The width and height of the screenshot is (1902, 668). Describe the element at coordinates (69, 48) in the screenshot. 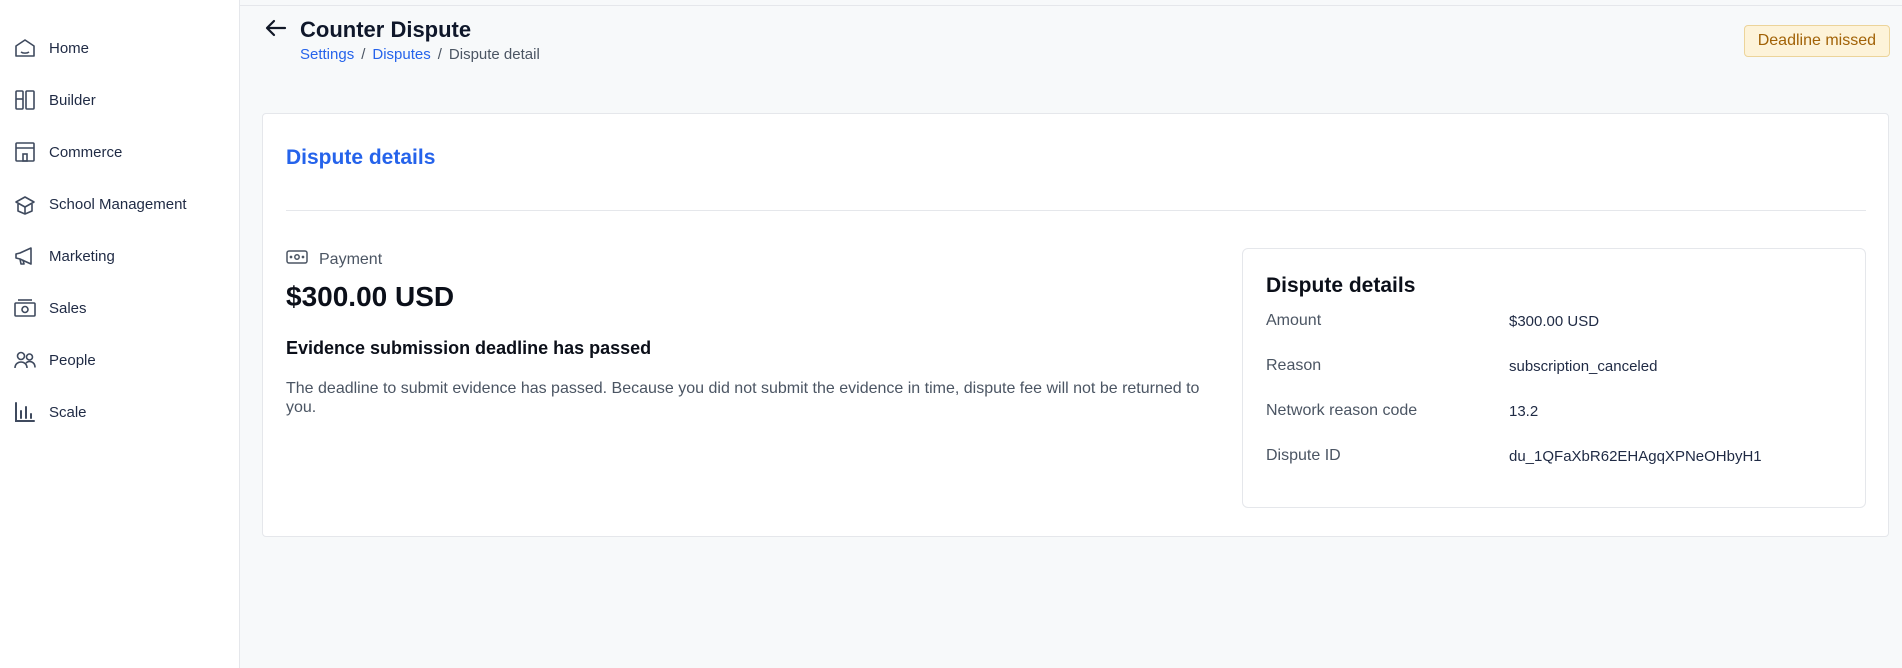

I see `sidebar-item-label: Home` at that location.